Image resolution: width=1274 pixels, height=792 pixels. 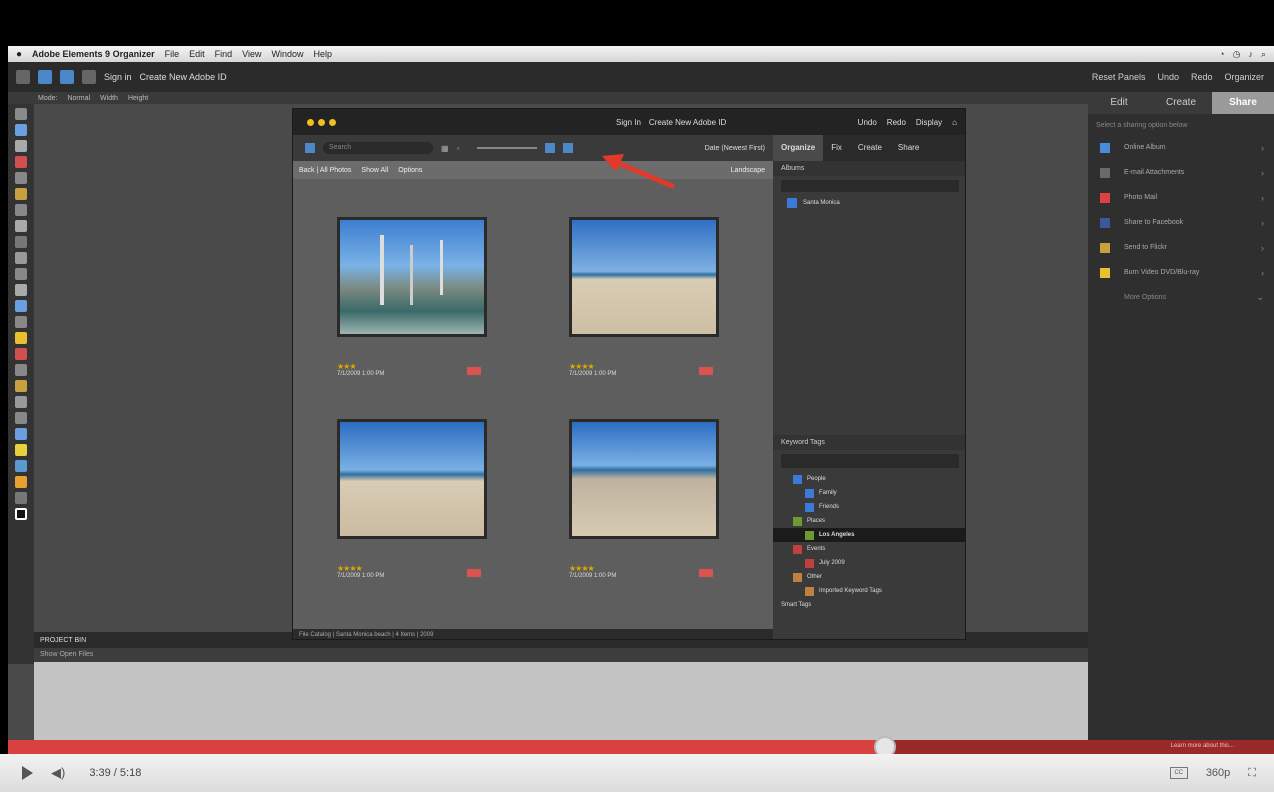 I want to click on move-tool-icon, so click(x=21, y=114).